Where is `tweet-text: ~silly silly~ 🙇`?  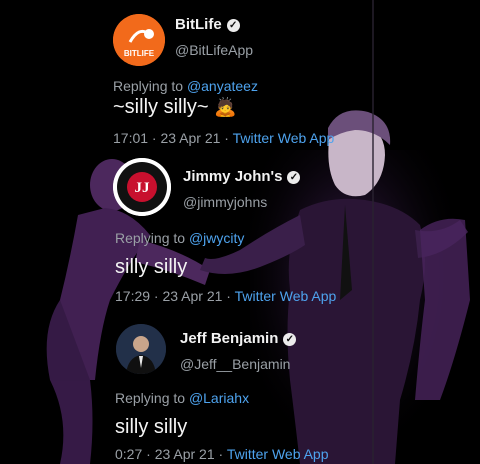
tweet-text: ~silly silly~ 🙇 is located at coordinates (175, 107).